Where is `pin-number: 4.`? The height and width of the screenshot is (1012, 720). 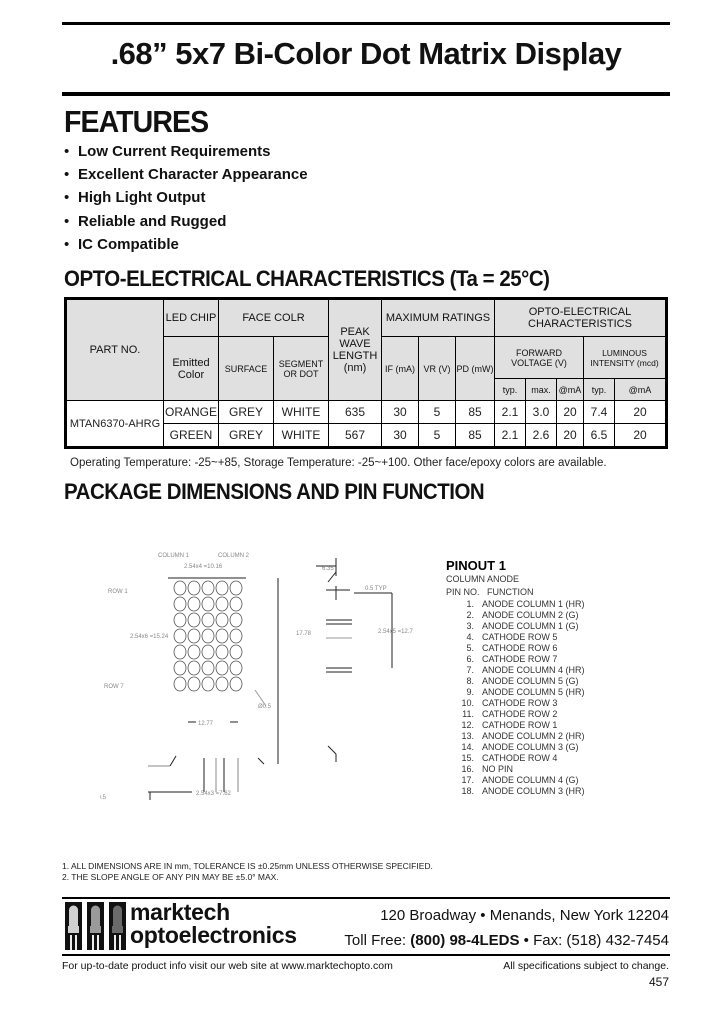
pin-number: 4. is located at coordinates (470, 637).